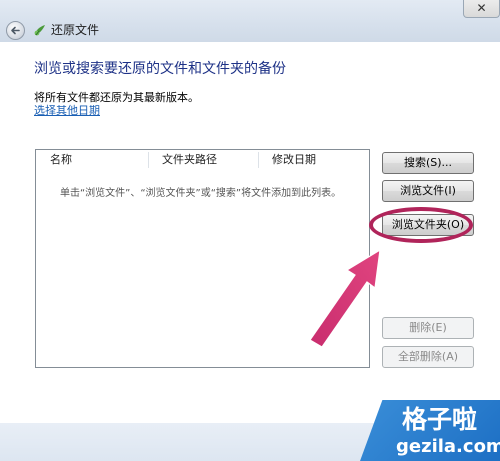 This screenshot has width=500, height=461. What do you see at coordinates (440, 419) in the screenshot?
I see `watermark-name: 格子啦` at bounding box center [440, 419].